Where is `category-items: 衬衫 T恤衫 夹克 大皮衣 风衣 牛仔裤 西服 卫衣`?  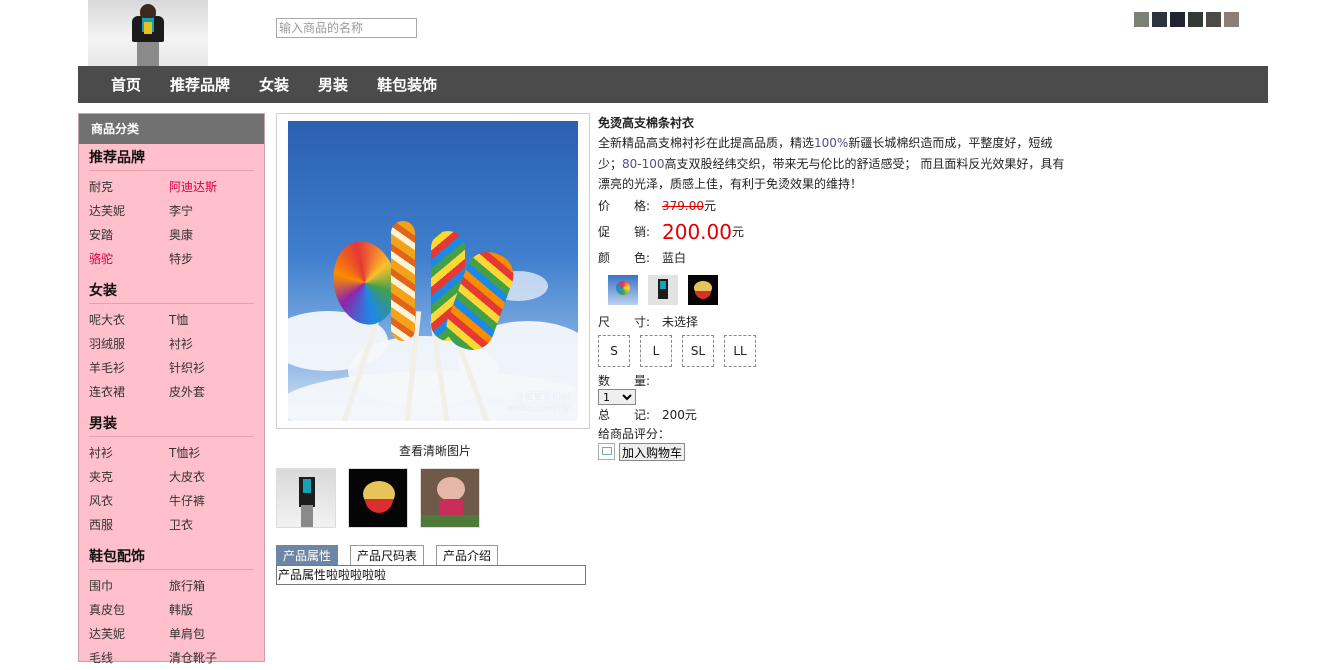 category-items: 衬衫 T恤衫 夹克 大皮衣 风衣 牛仔裤 西服 卫衣 is located at coordinates (171, 489).